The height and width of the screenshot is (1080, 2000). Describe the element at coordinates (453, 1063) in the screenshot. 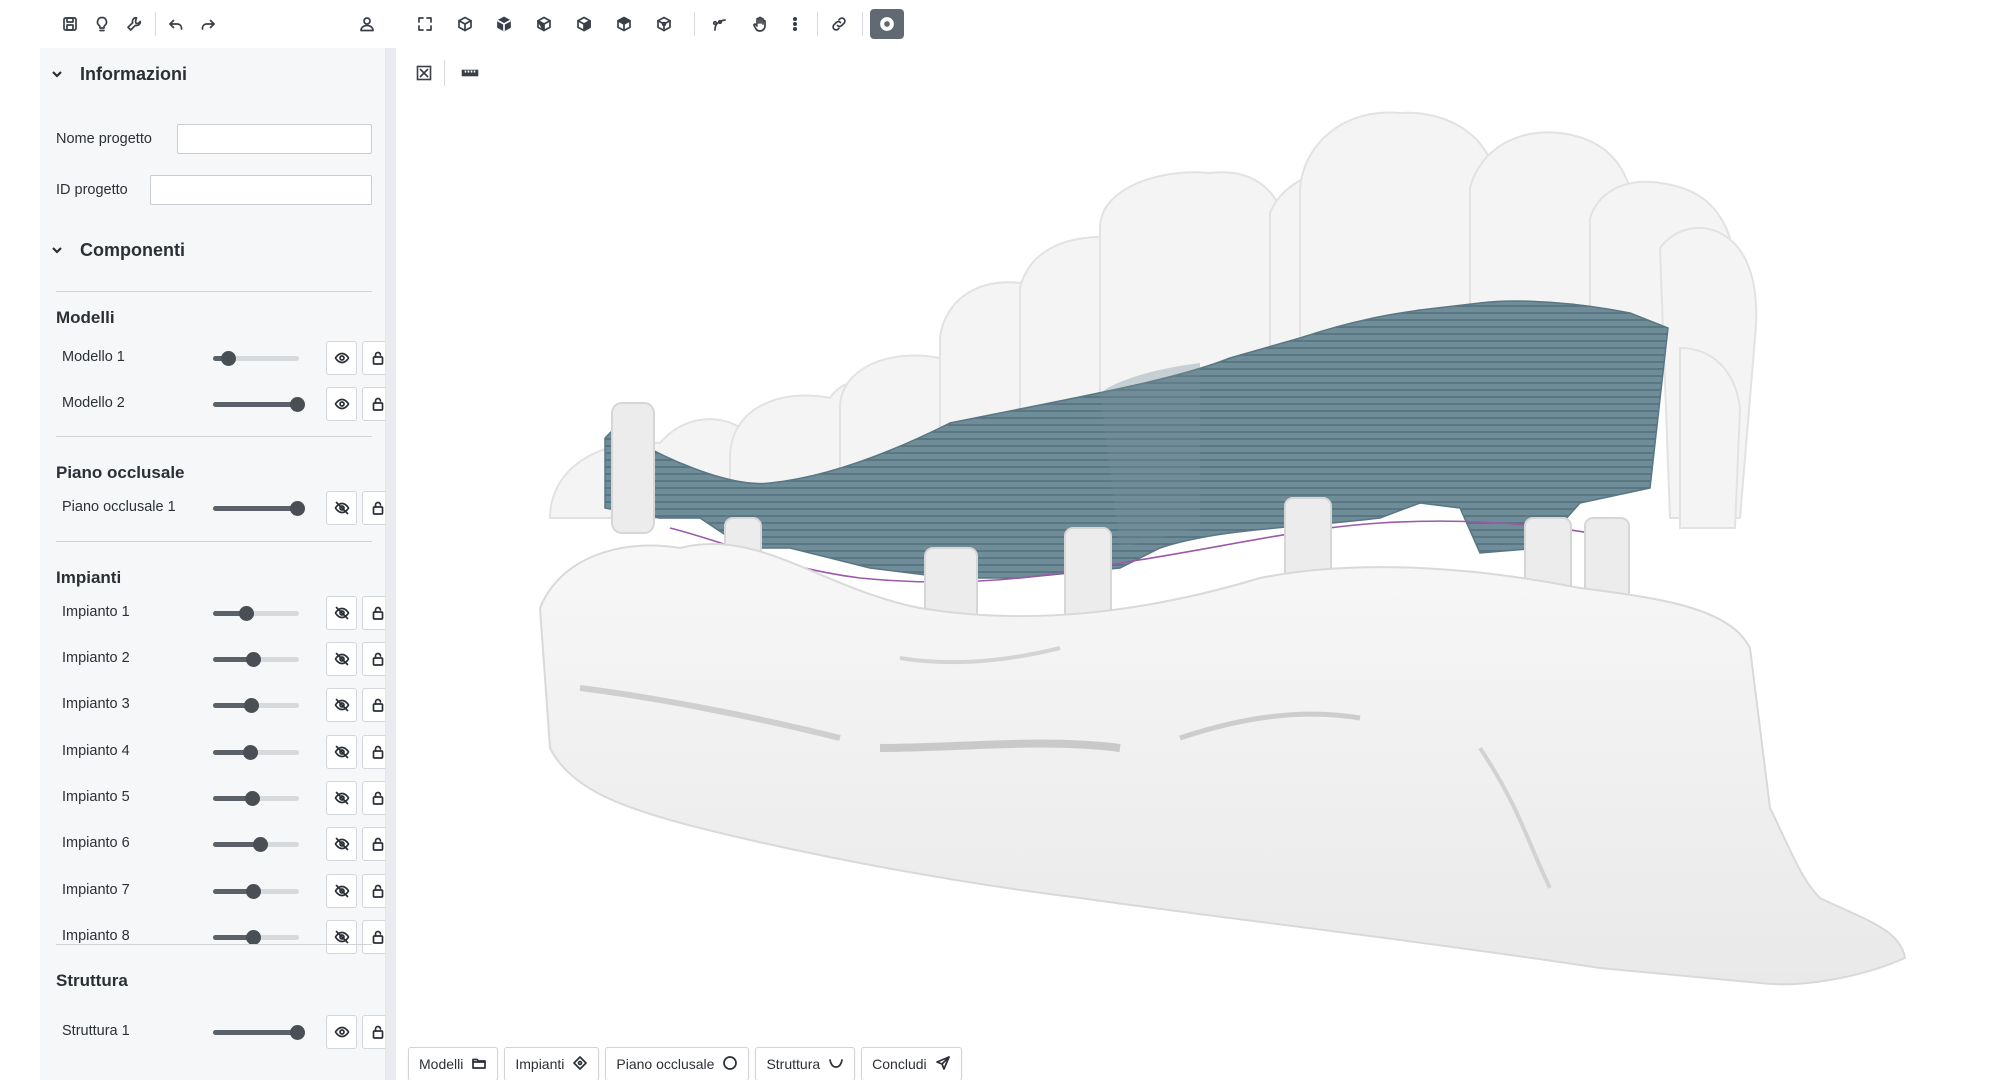

I see `step-modelli: Modelli` at that location.